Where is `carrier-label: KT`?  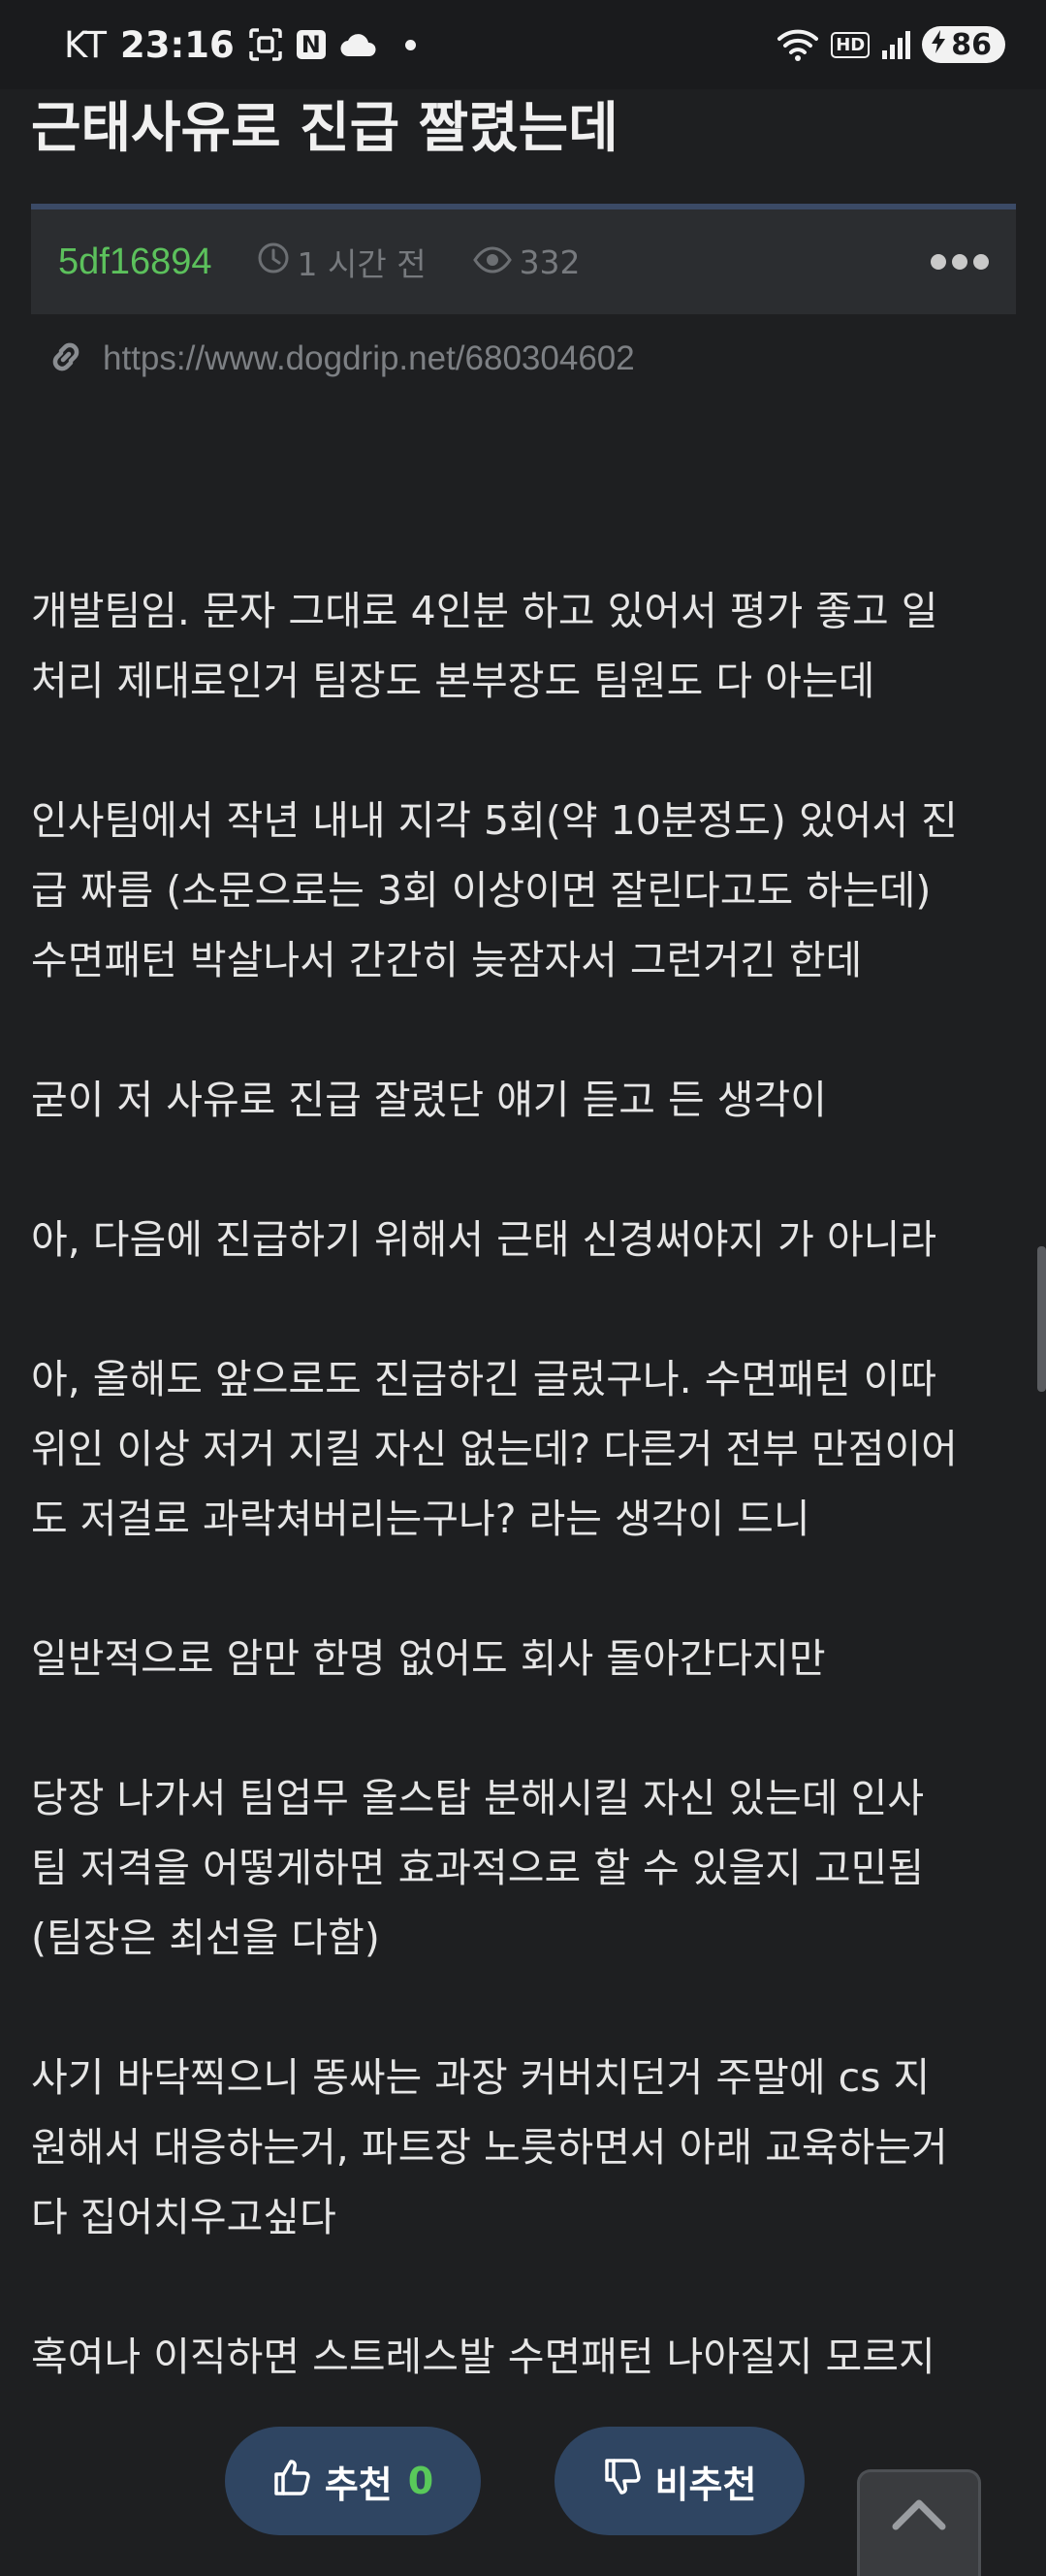 carrier-label: KT is located at coordinates (85, 44).